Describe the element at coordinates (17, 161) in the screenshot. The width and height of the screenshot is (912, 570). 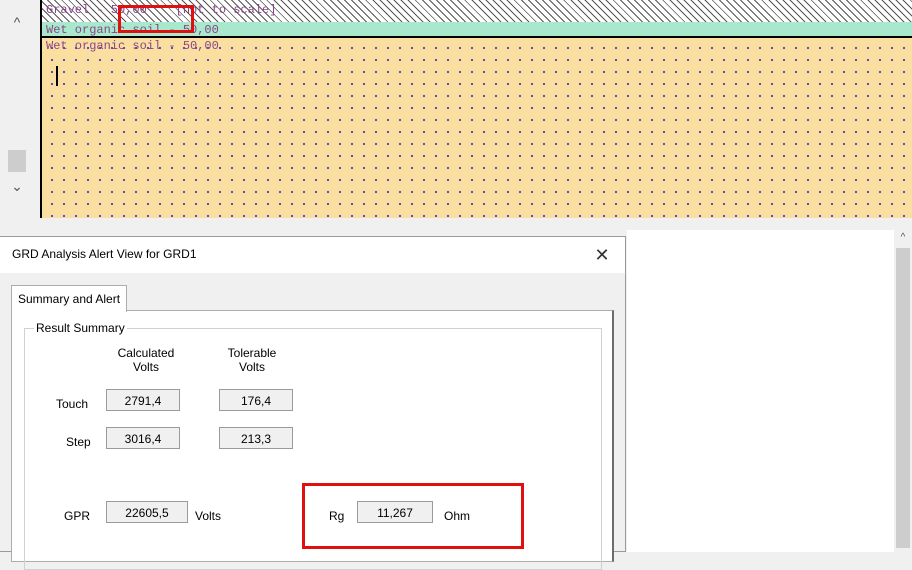
I see `scroll-thumb` at that location.